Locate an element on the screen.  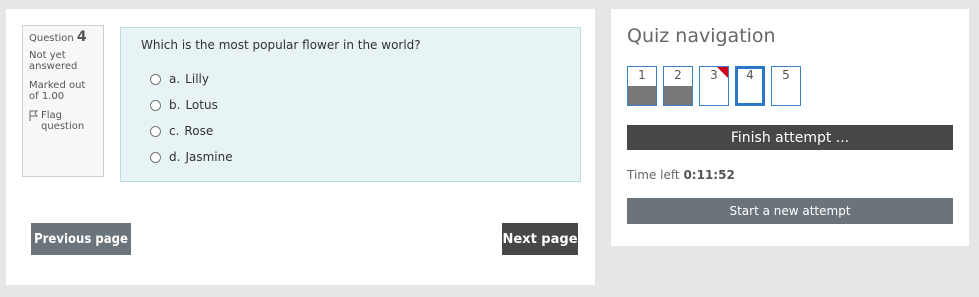
question-marks: Marked out of 1.00 is located at coordinates (57, 91).